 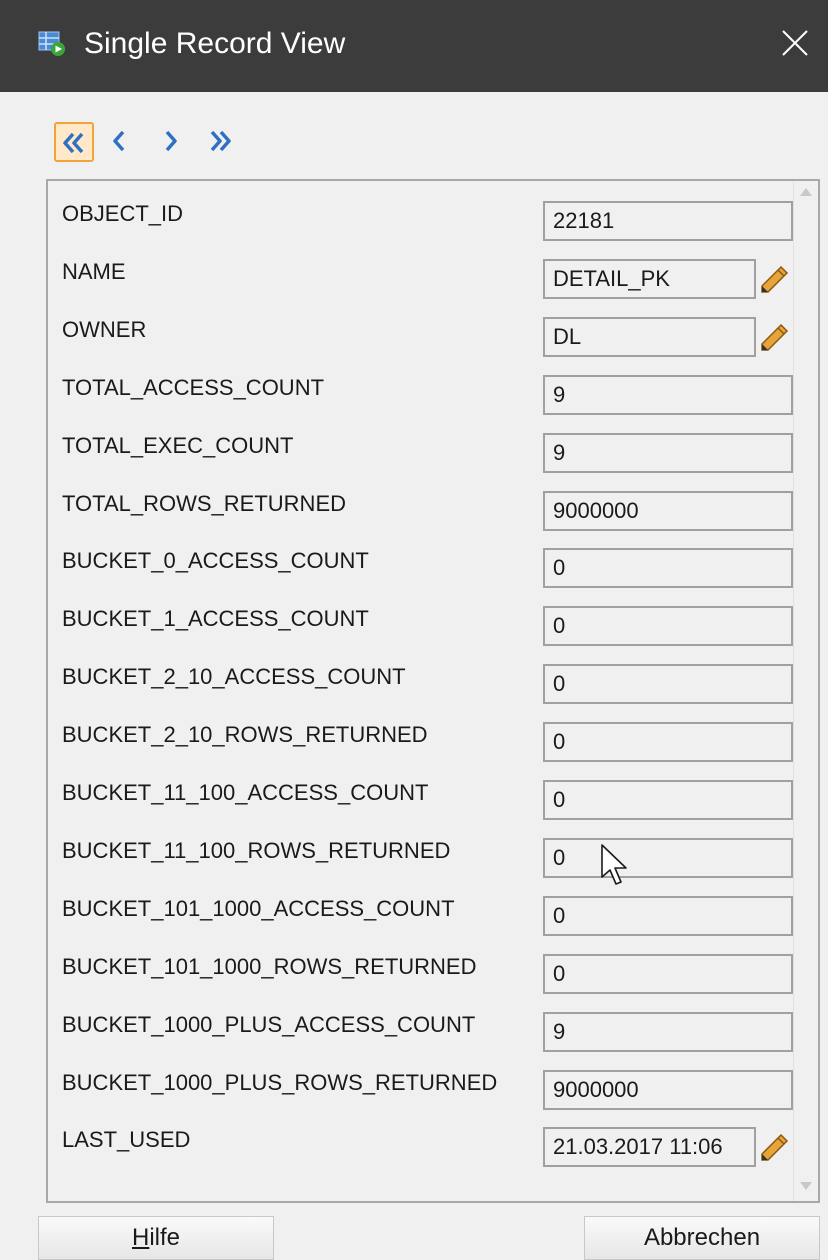 What do you see at coordinates (215, 43) in the screenshot?
I see `window-title: Single Record View` at bounding box center [215, 43].